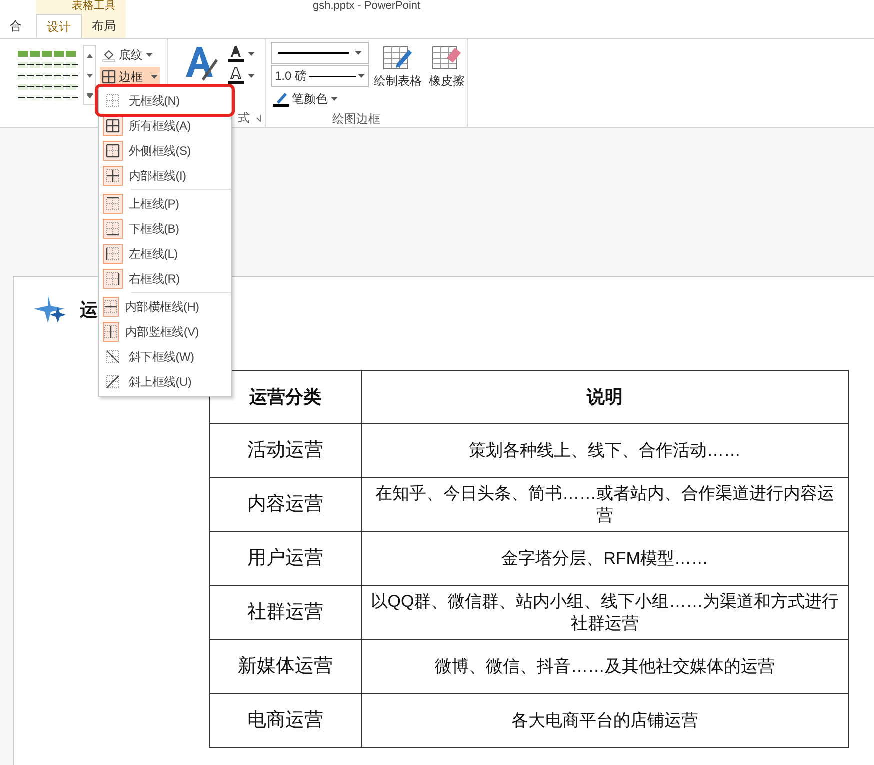 The width and height of the screenshot is (874, 765). What do you see at coordinates (149, 356) in the screenshot?
I see `menu-item: 斜下框线(W)` at bounding box center [149, 356].